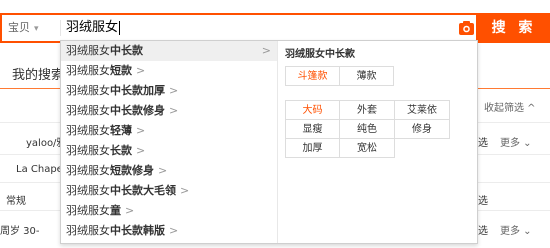 The image size is (550, 248). What do you see at coordinates (16, 199) in the screenshot?
I see `filter-style-regular: 常规` at bounding box center [16, 199].